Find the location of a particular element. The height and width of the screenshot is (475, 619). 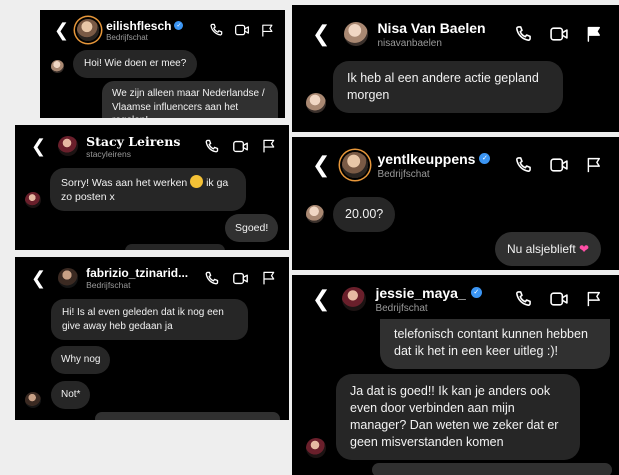

username: yentlkeuppens is located at coordinates (426, 159).